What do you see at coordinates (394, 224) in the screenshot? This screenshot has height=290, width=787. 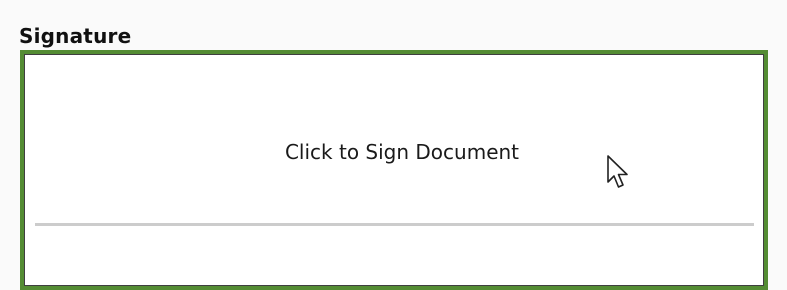 I see `signature-line` at bounding box center [394, 224].